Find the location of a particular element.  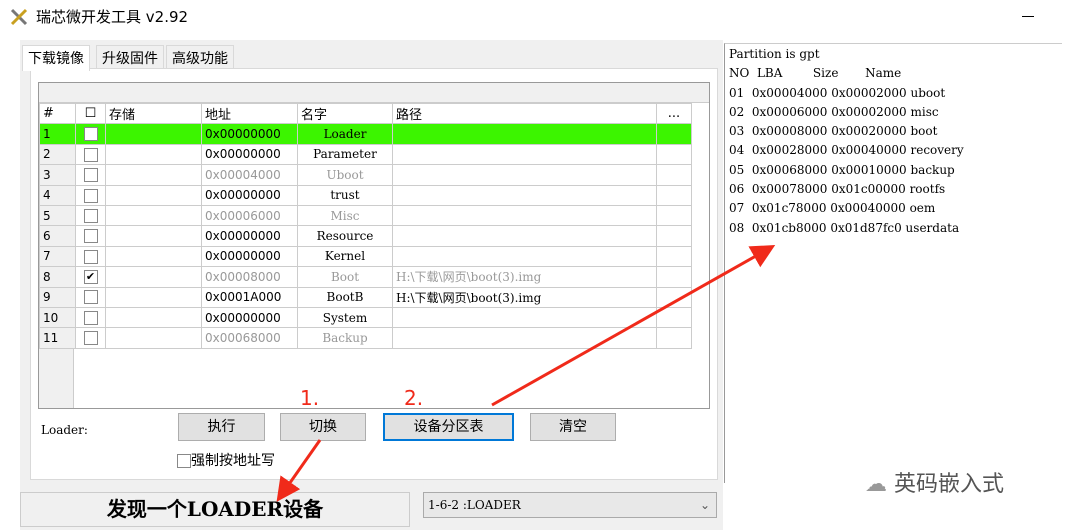

annotation-1: 1. is located at coordinates (310, 398).